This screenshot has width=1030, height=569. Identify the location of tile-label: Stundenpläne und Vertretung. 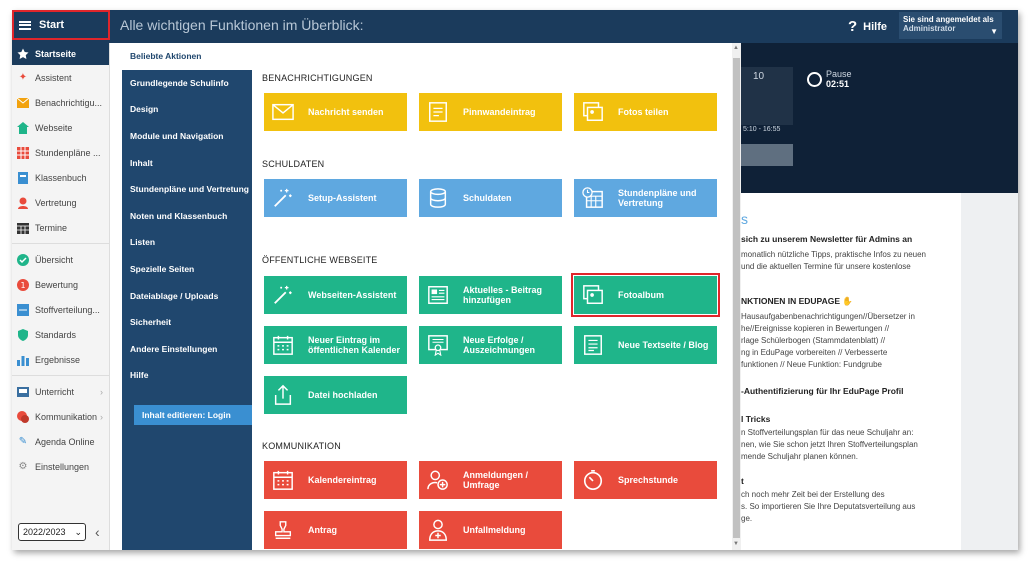
(657, 198).